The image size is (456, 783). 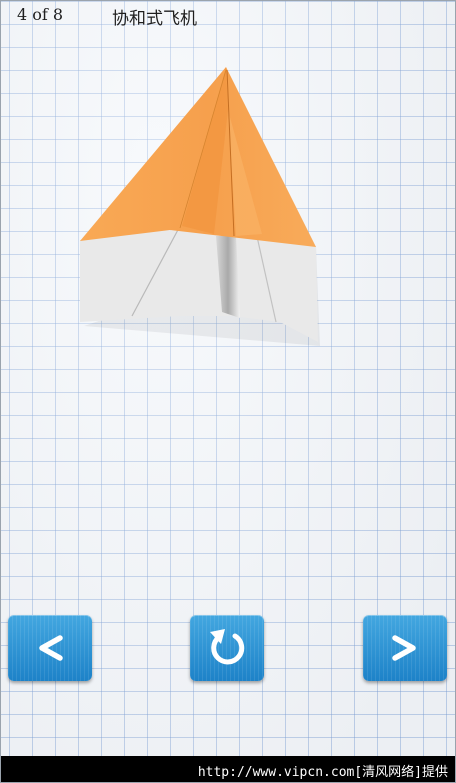 I want to click on previous-step-button, so click(x=50, y=648).